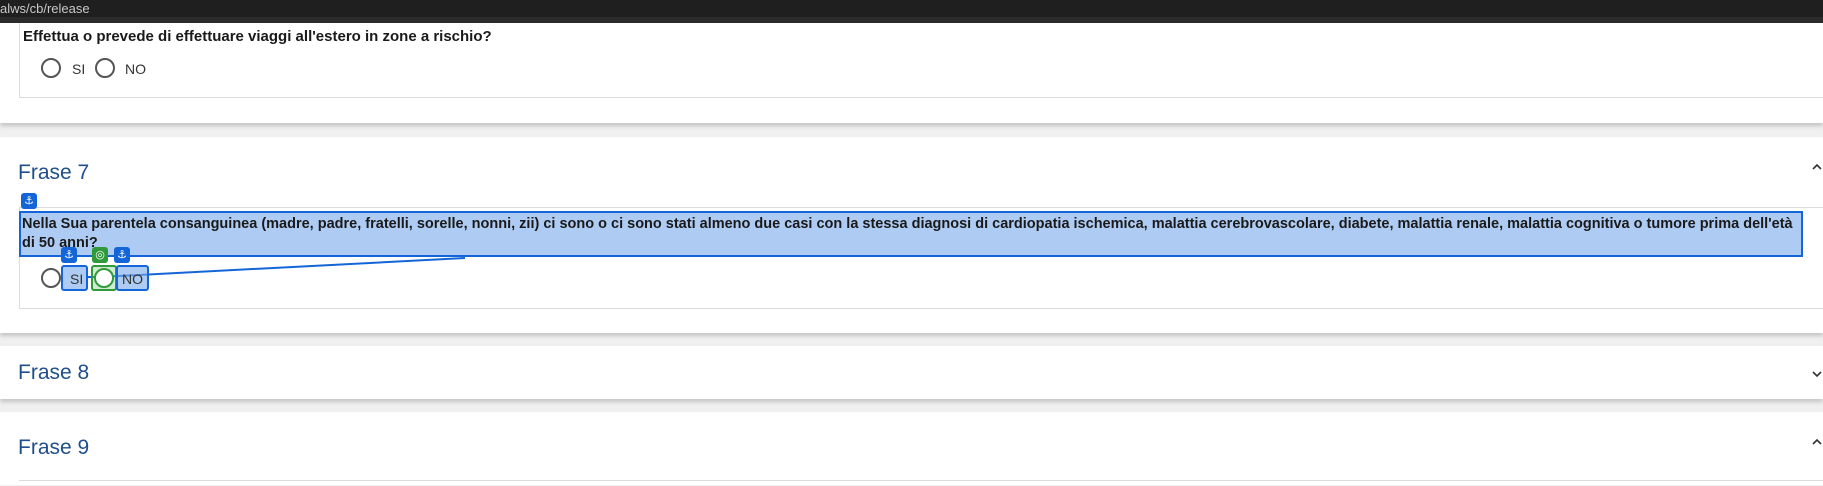 The width and height of the screenshot is (1823, 486). Describe the element at coordinates (51, 68) in the screenshot. I see `radio-si-previous` at that location.